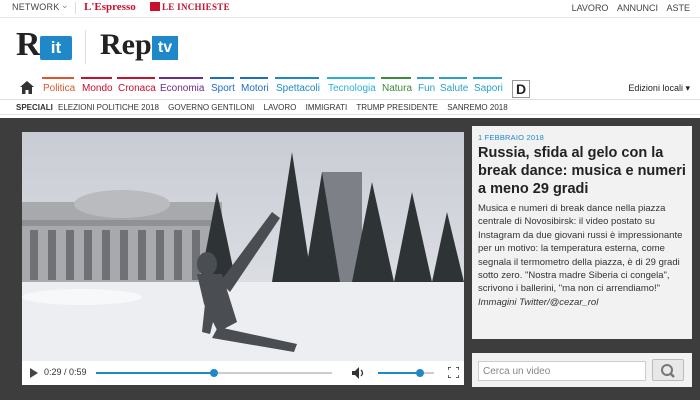  I want to click on search-icon, so click(668, 371).